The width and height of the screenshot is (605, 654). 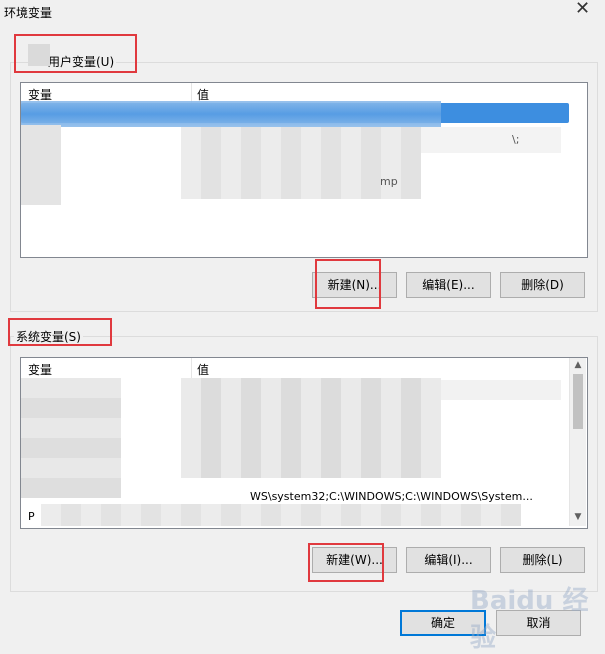 What do you see at coordinates (40, 369) in the screenshot?
I see `column-header-variable: 变量` at bounding box center [40, 369].